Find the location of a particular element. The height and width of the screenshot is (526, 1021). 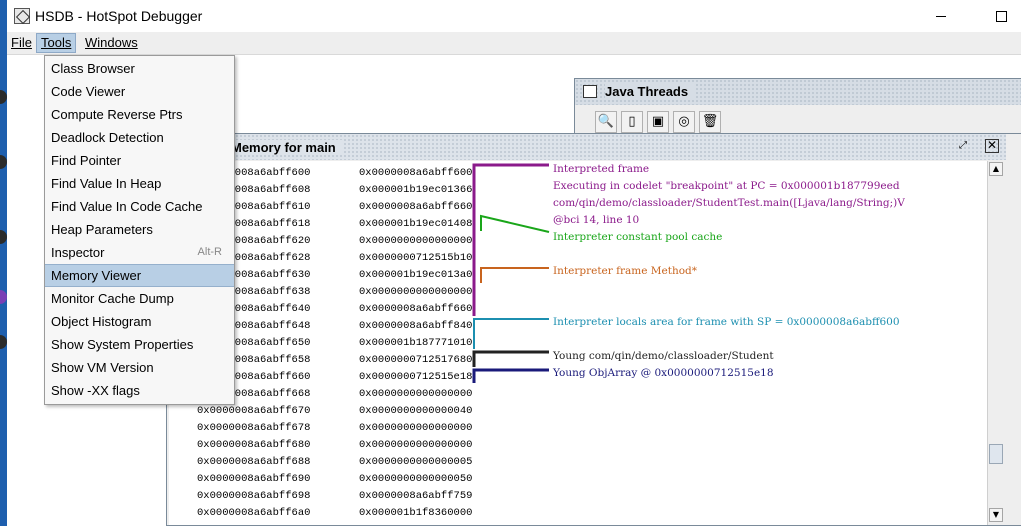

menu-bar: File Tools Windows is located at coordinates (514, 43).